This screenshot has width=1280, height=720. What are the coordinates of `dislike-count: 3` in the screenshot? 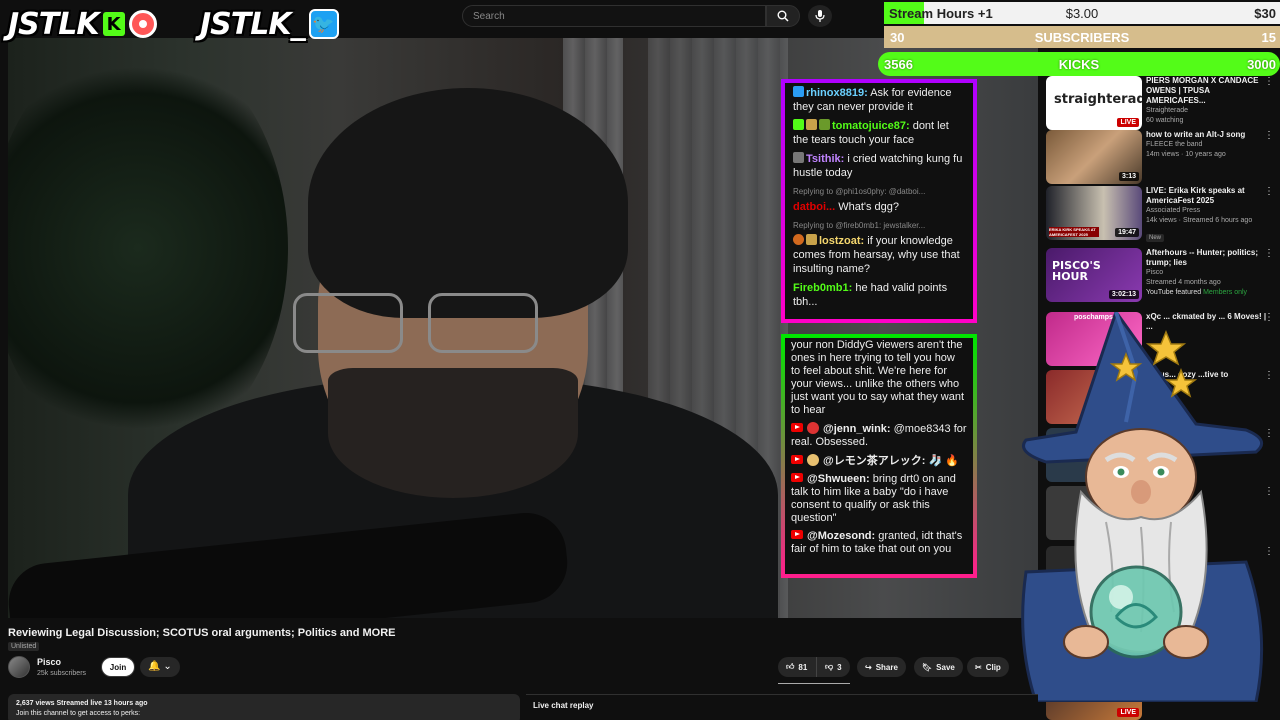 It's located at (839, 667).